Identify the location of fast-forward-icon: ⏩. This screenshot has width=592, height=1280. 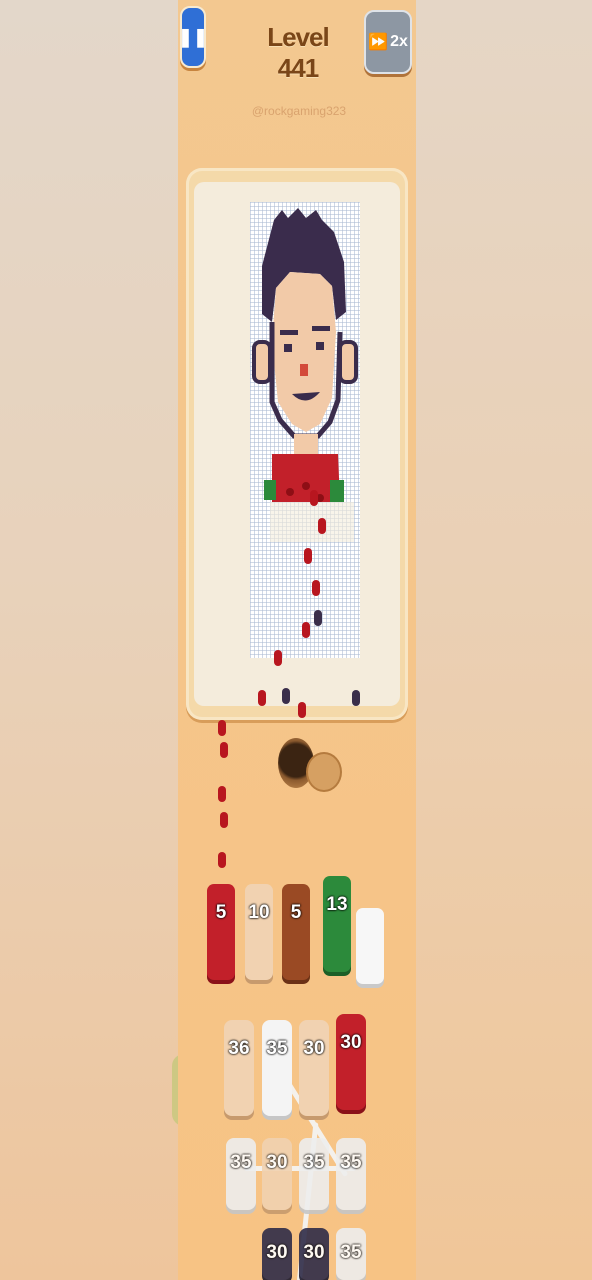
(378, 42).